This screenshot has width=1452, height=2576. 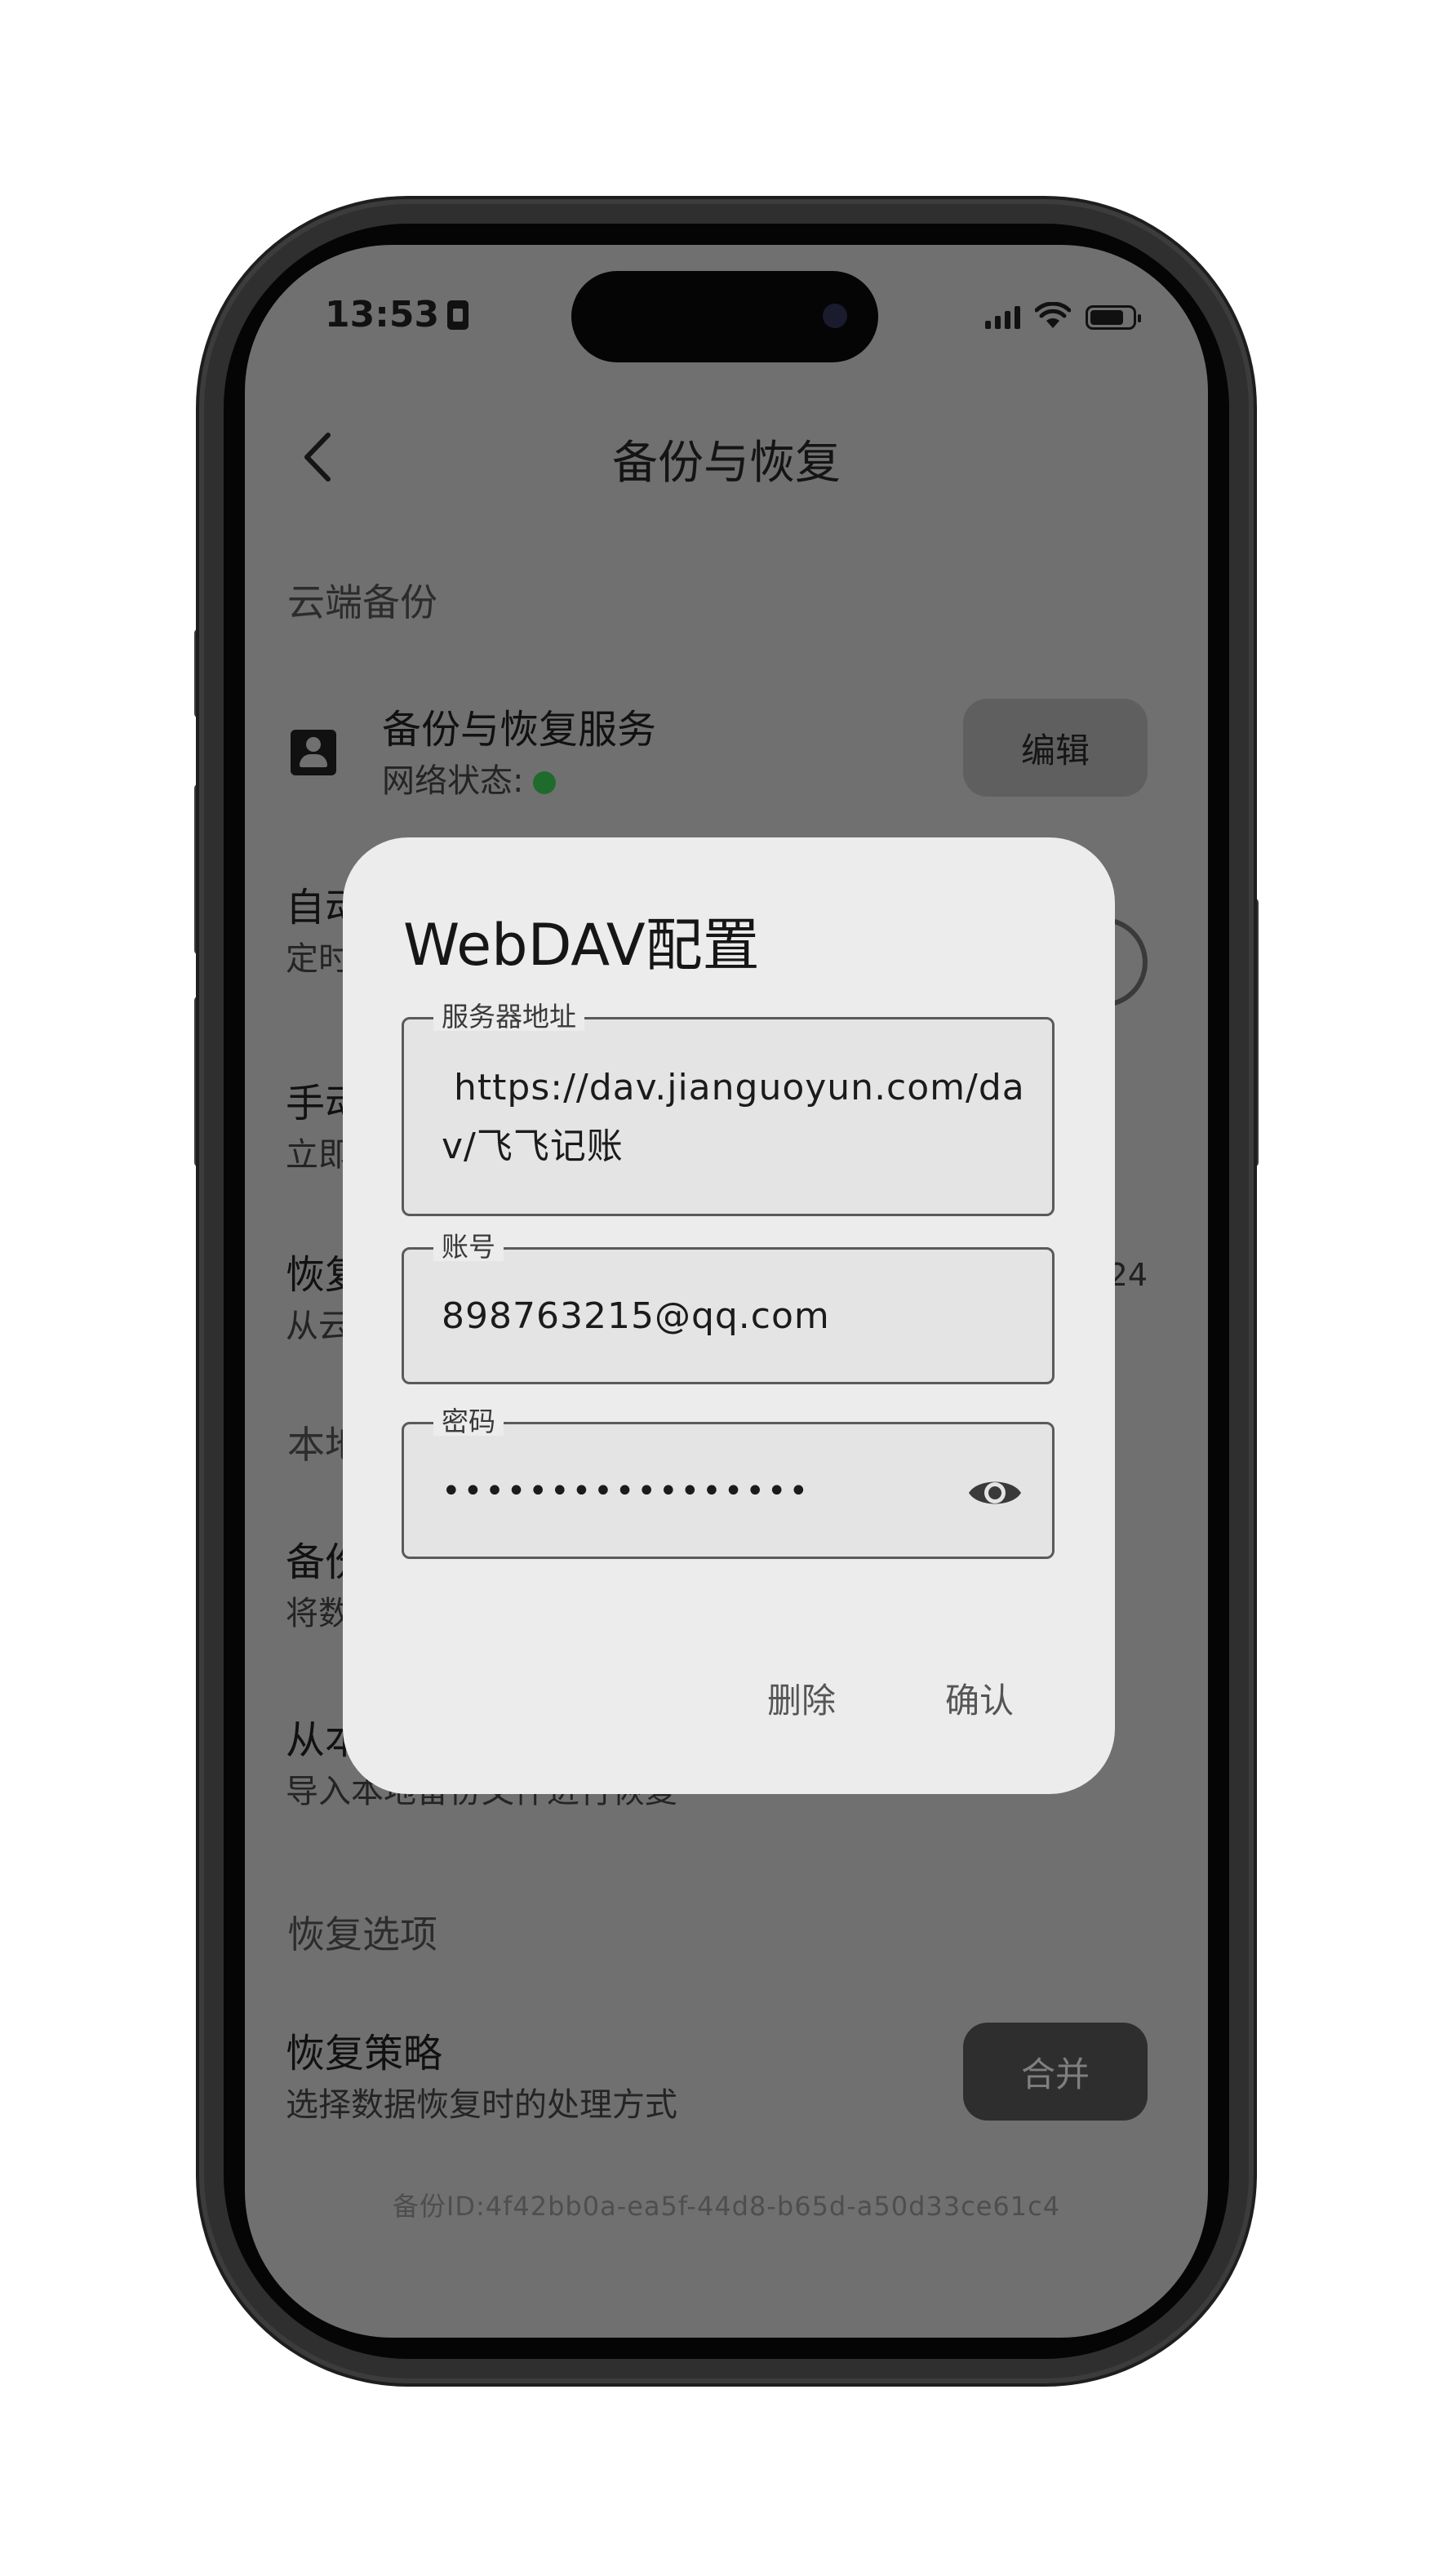 What do you see at coordinates (319, 1155) in the screenshot?
I see `manual-backup-sub: 立即` at bounding box center [319, 1155].